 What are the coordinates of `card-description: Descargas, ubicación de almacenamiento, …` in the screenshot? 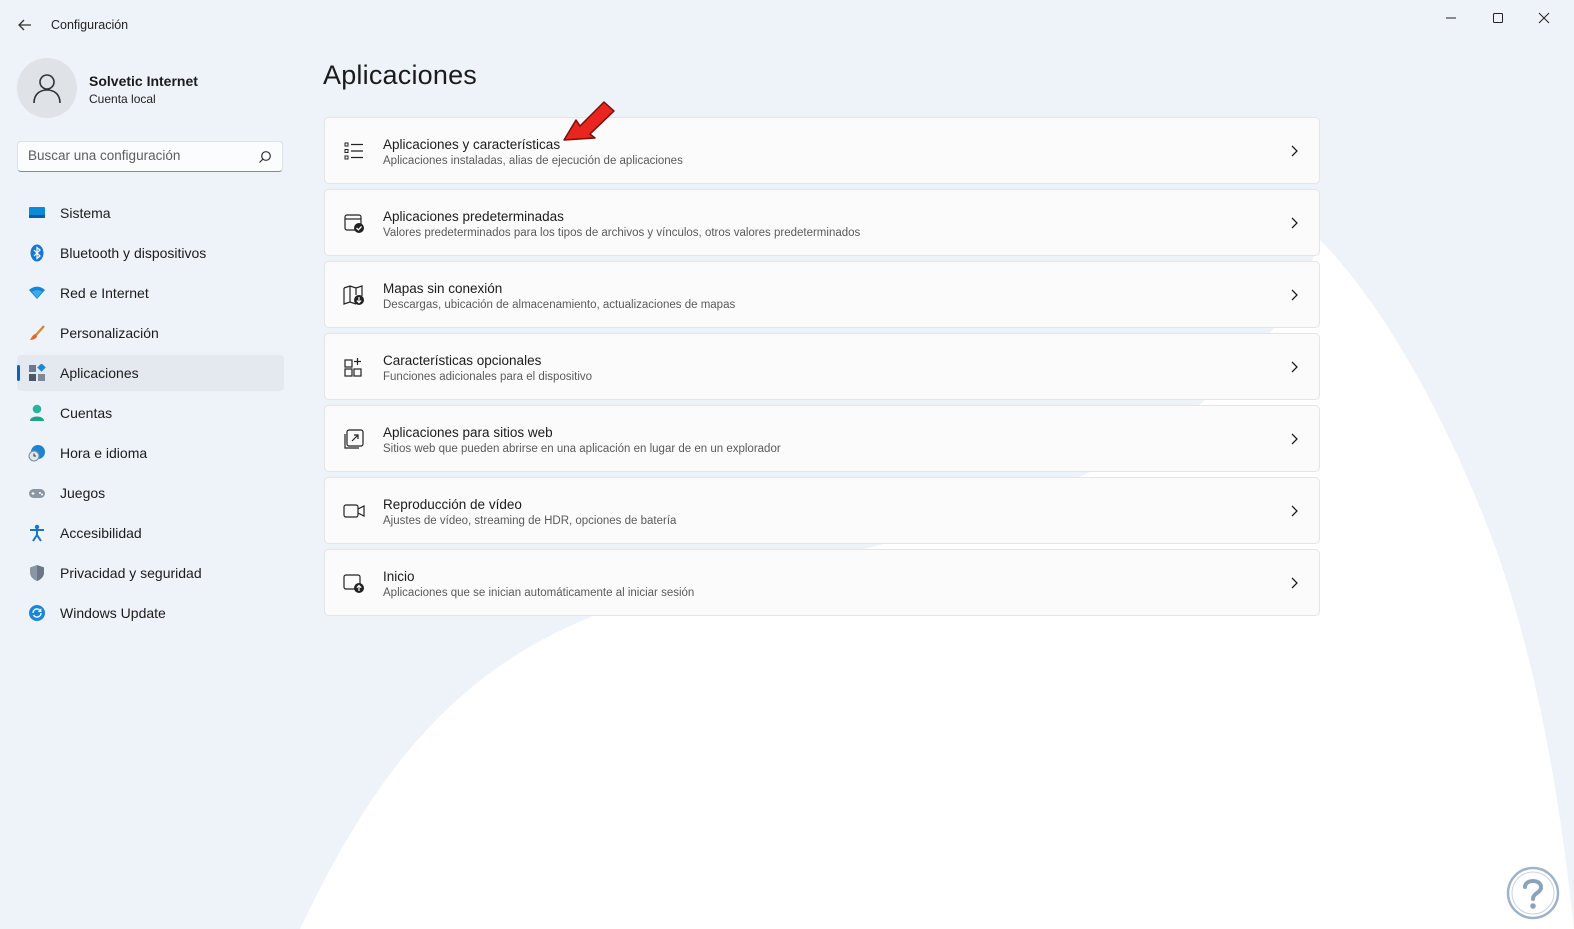 It's located at (559, 305).